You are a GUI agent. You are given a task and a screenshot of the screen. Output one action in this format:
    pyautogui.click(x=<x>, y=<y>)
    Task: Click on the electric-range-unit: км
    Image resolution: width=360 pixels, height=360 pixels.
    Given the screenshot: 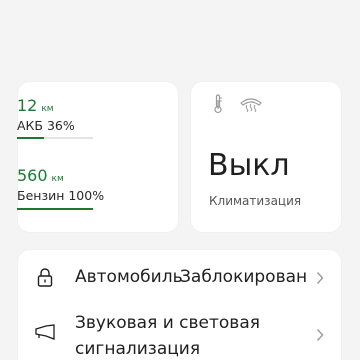 What is the action you would take?
    pyautogui.click(x=47, y=109)
    